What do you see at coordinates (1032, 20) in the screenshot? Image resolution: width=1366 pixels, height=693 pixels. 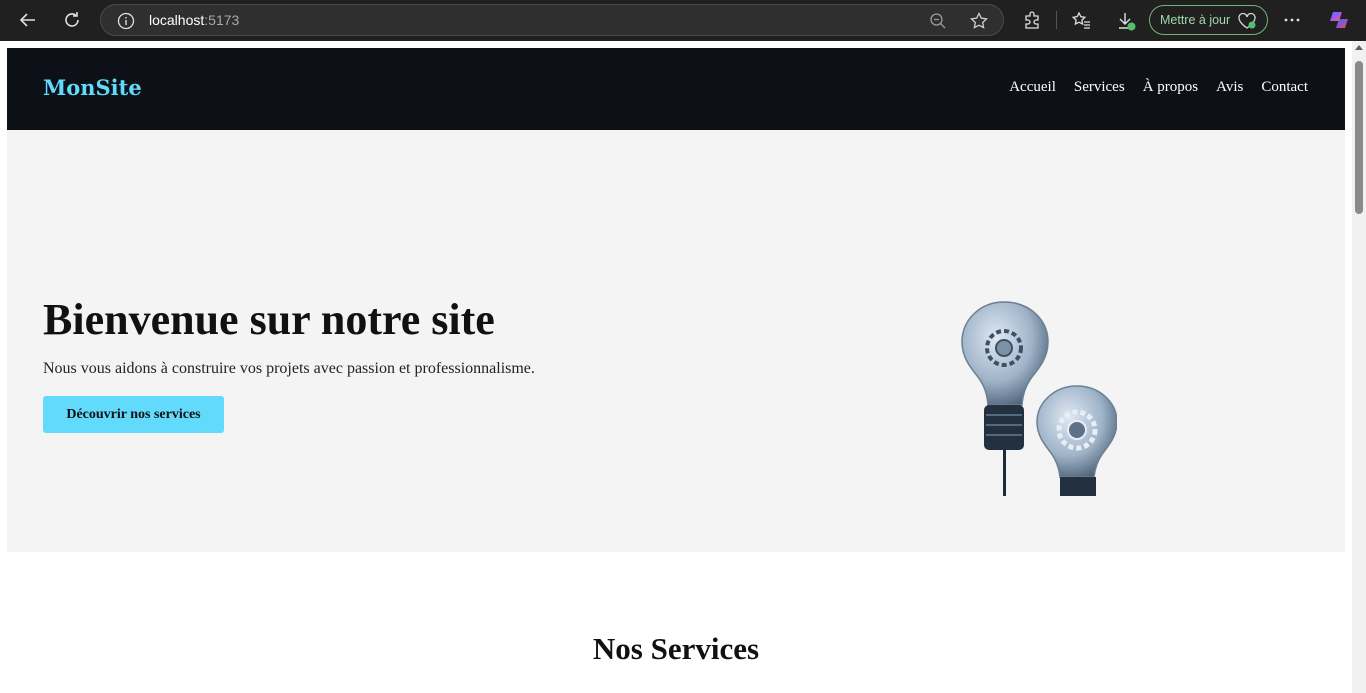 I see `extensions-icon` at bounding box center [1032, 20].